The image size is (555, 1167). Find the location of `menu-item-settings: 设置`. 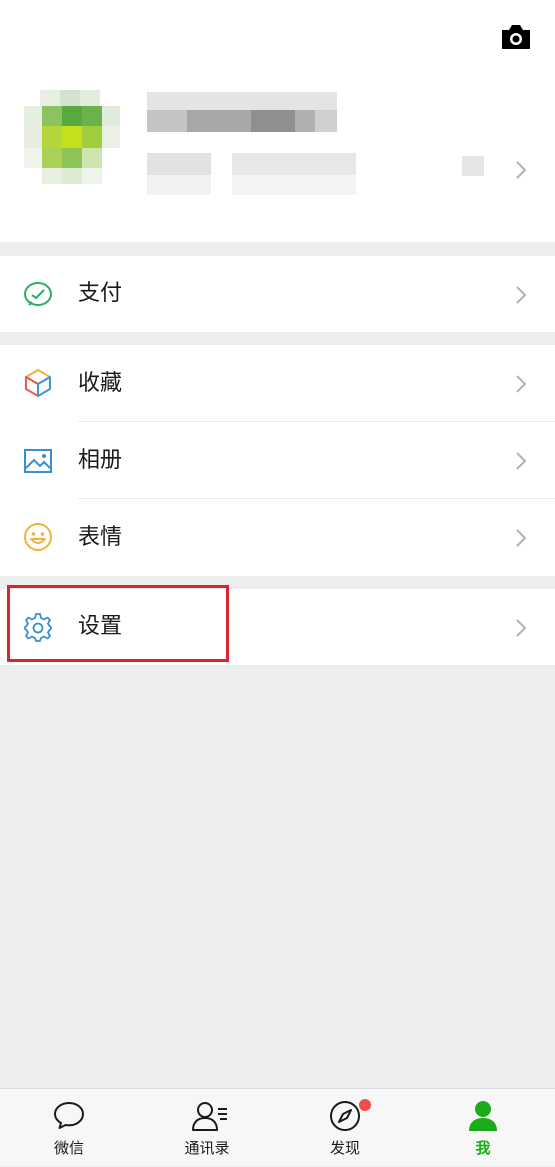

menu-item-settings: 设置 is located at coordinates (277, 627).